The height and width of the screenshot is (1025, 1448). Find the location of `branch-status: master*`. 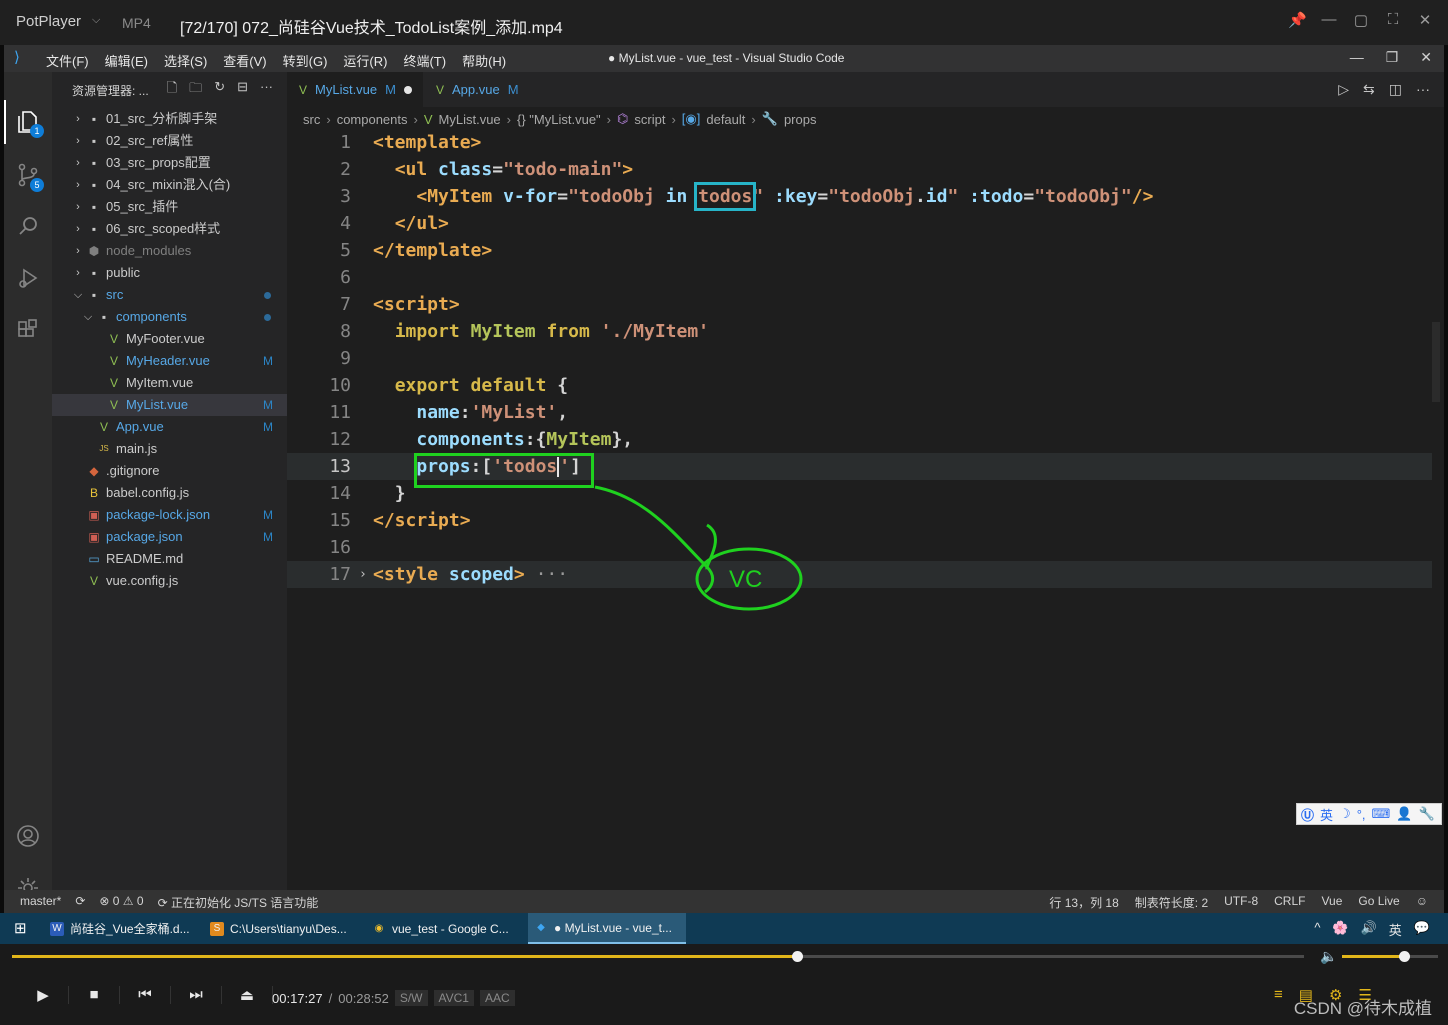

branch-status: master* is located at coordinates (40, 902).